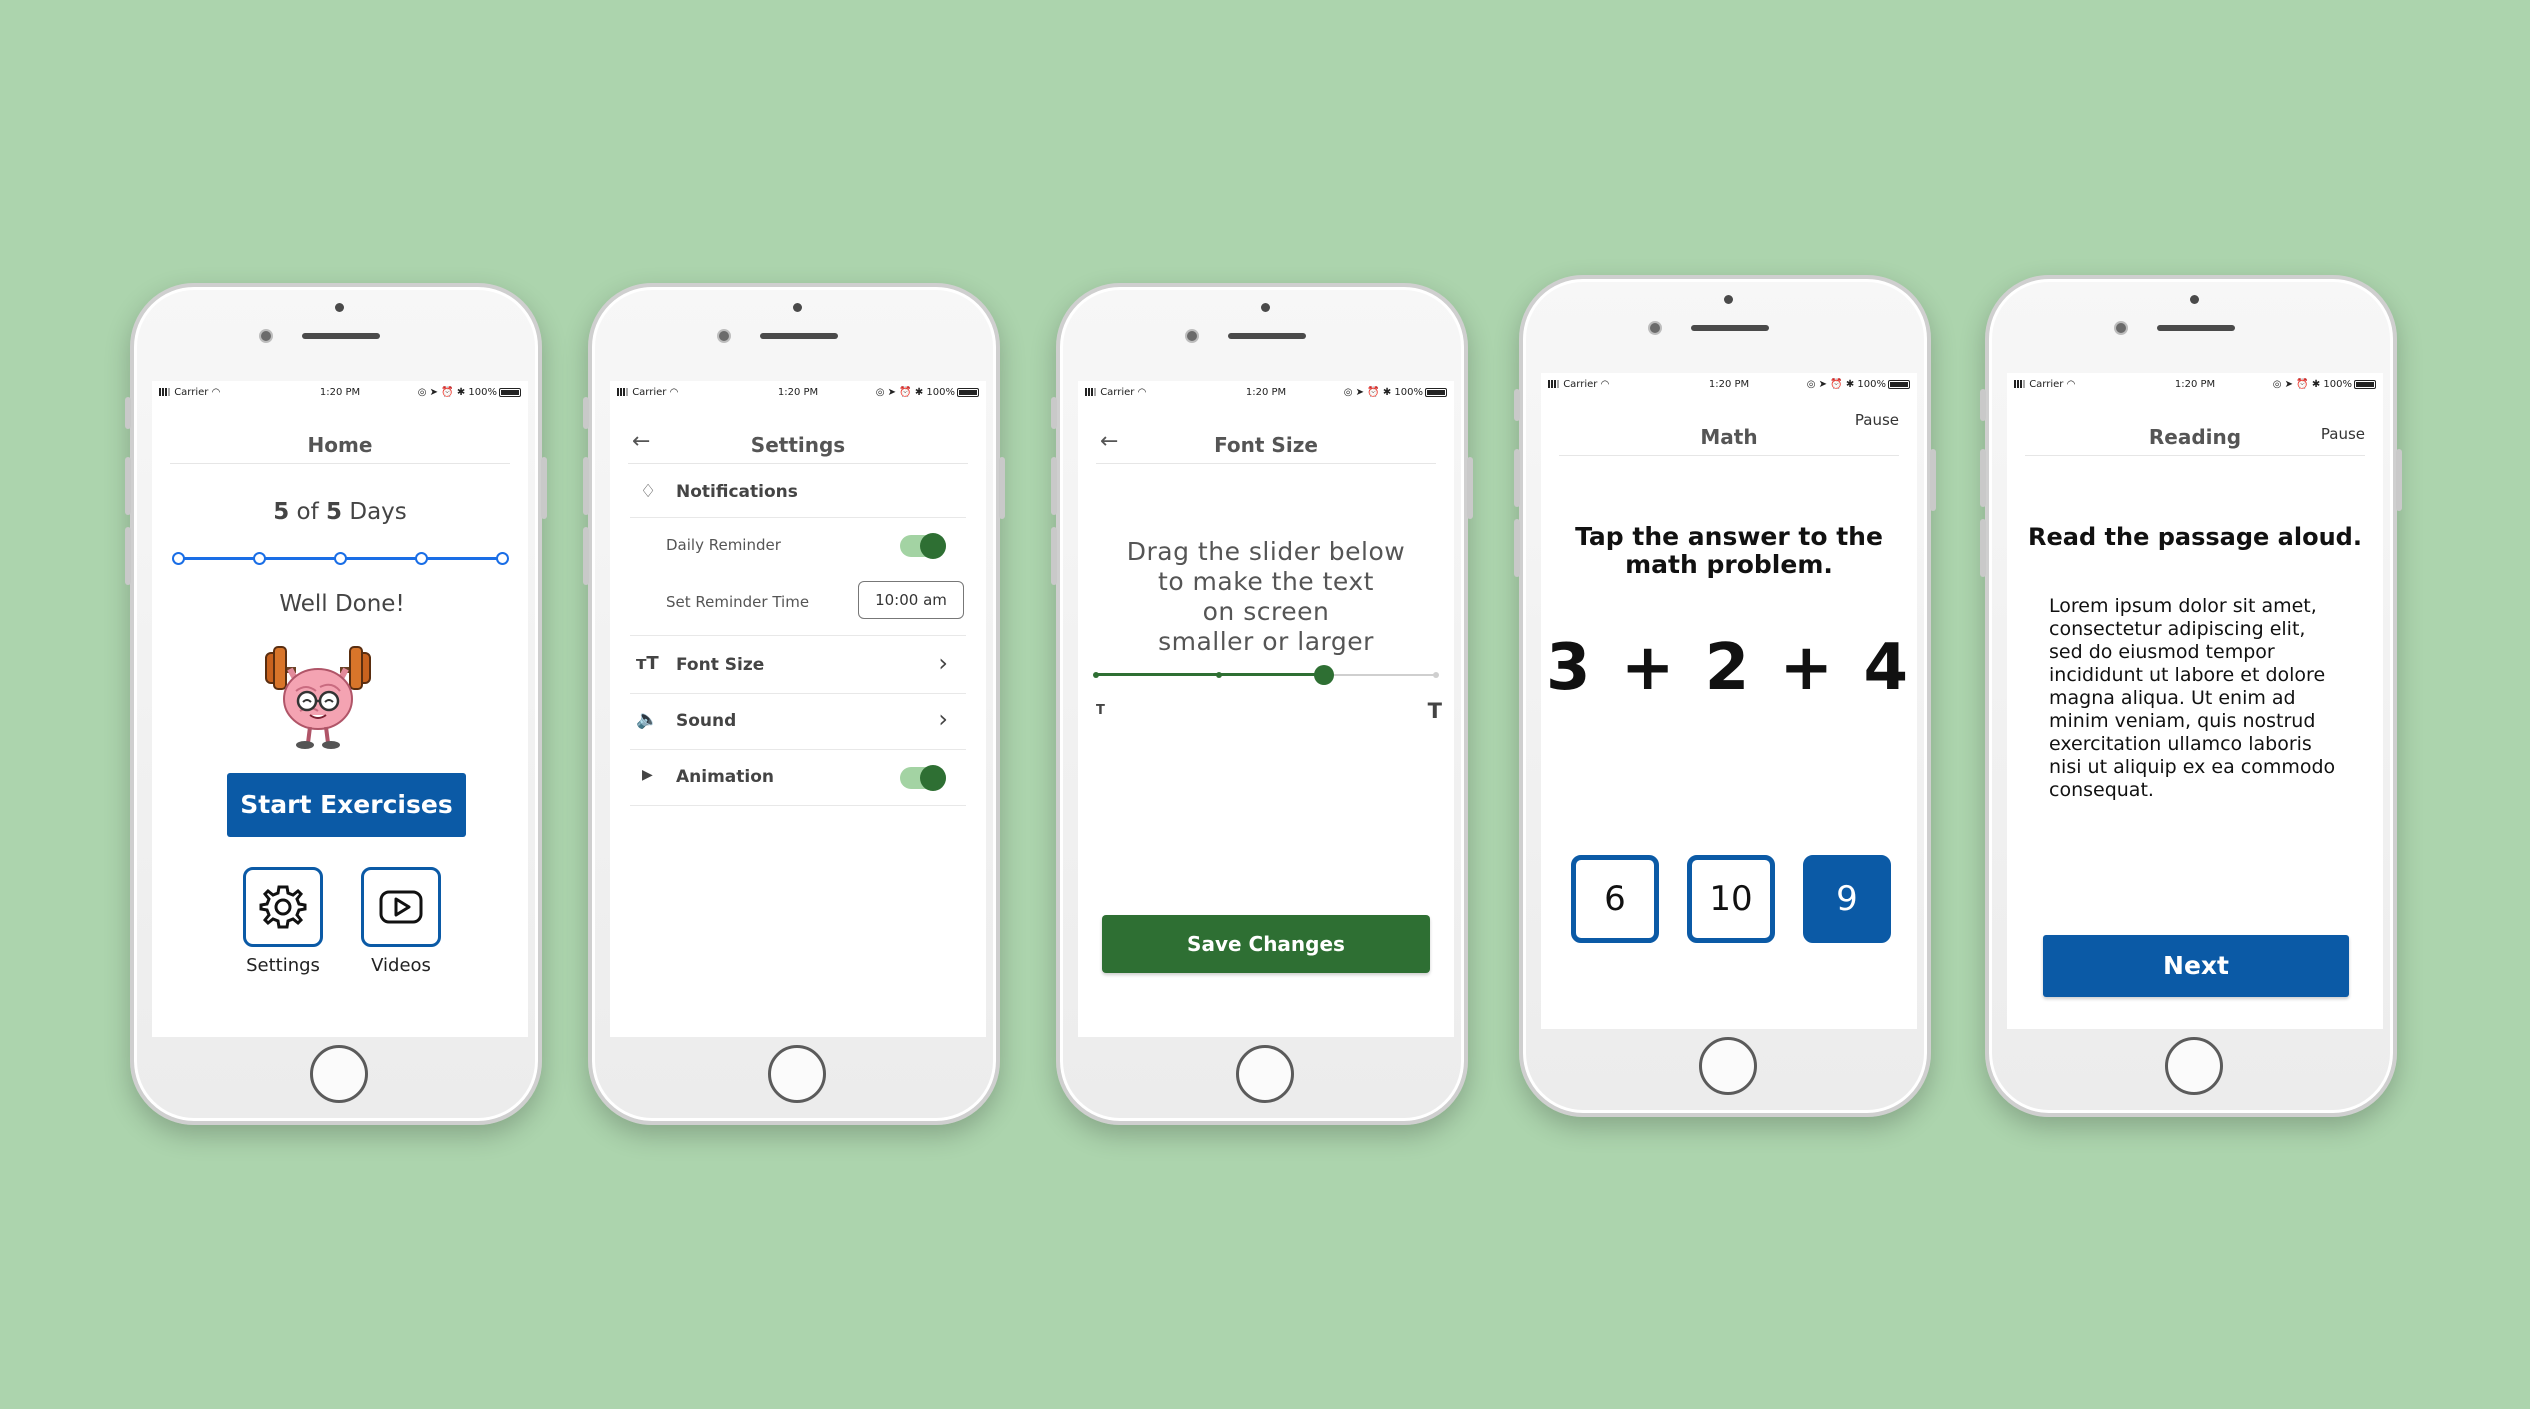  I want to click on reminder-time-input: 10:00 am, so click(911, 600).